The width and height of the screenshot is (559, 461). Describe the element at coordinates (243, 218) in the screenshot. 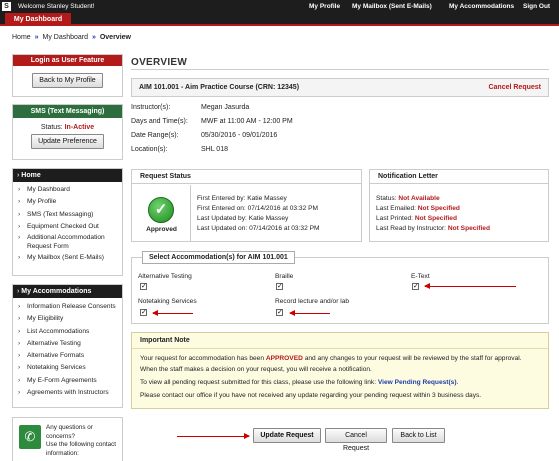

I see `status-row: Last Updated by: Katie Massey` at that location.